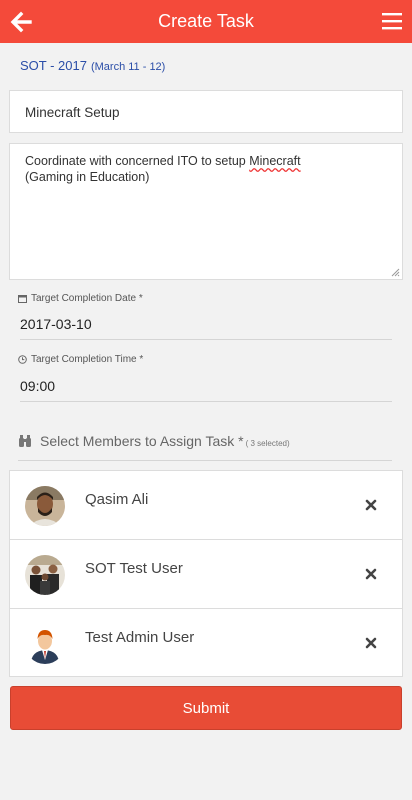  I want to click on date-label-text: Target Completion Date *, so click(87, 298).